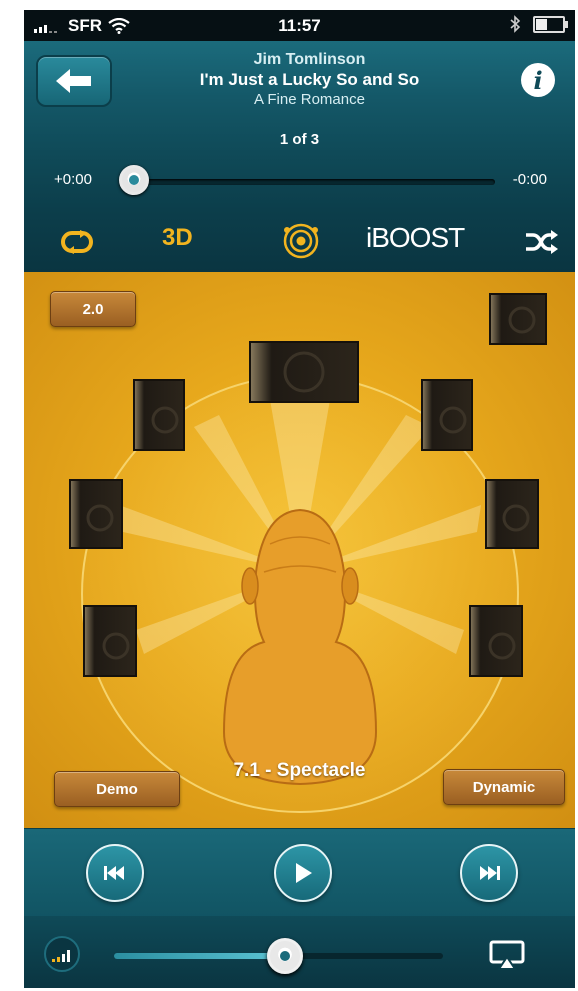 The width and height of the screenshot is (578, 991). I want to click on shuffle-icon, so click(541, 242).